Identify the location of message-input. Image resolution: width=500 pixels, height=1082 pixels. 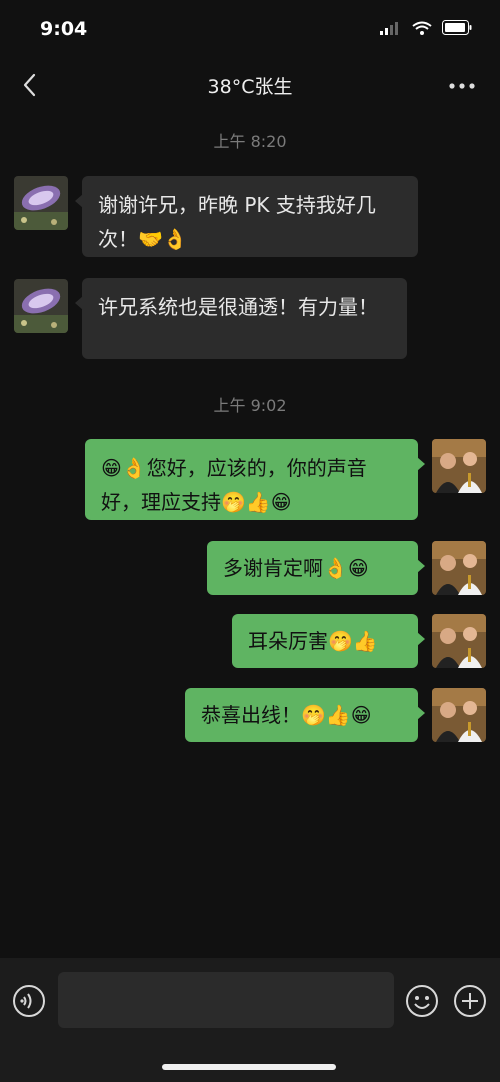
(226, 1000).